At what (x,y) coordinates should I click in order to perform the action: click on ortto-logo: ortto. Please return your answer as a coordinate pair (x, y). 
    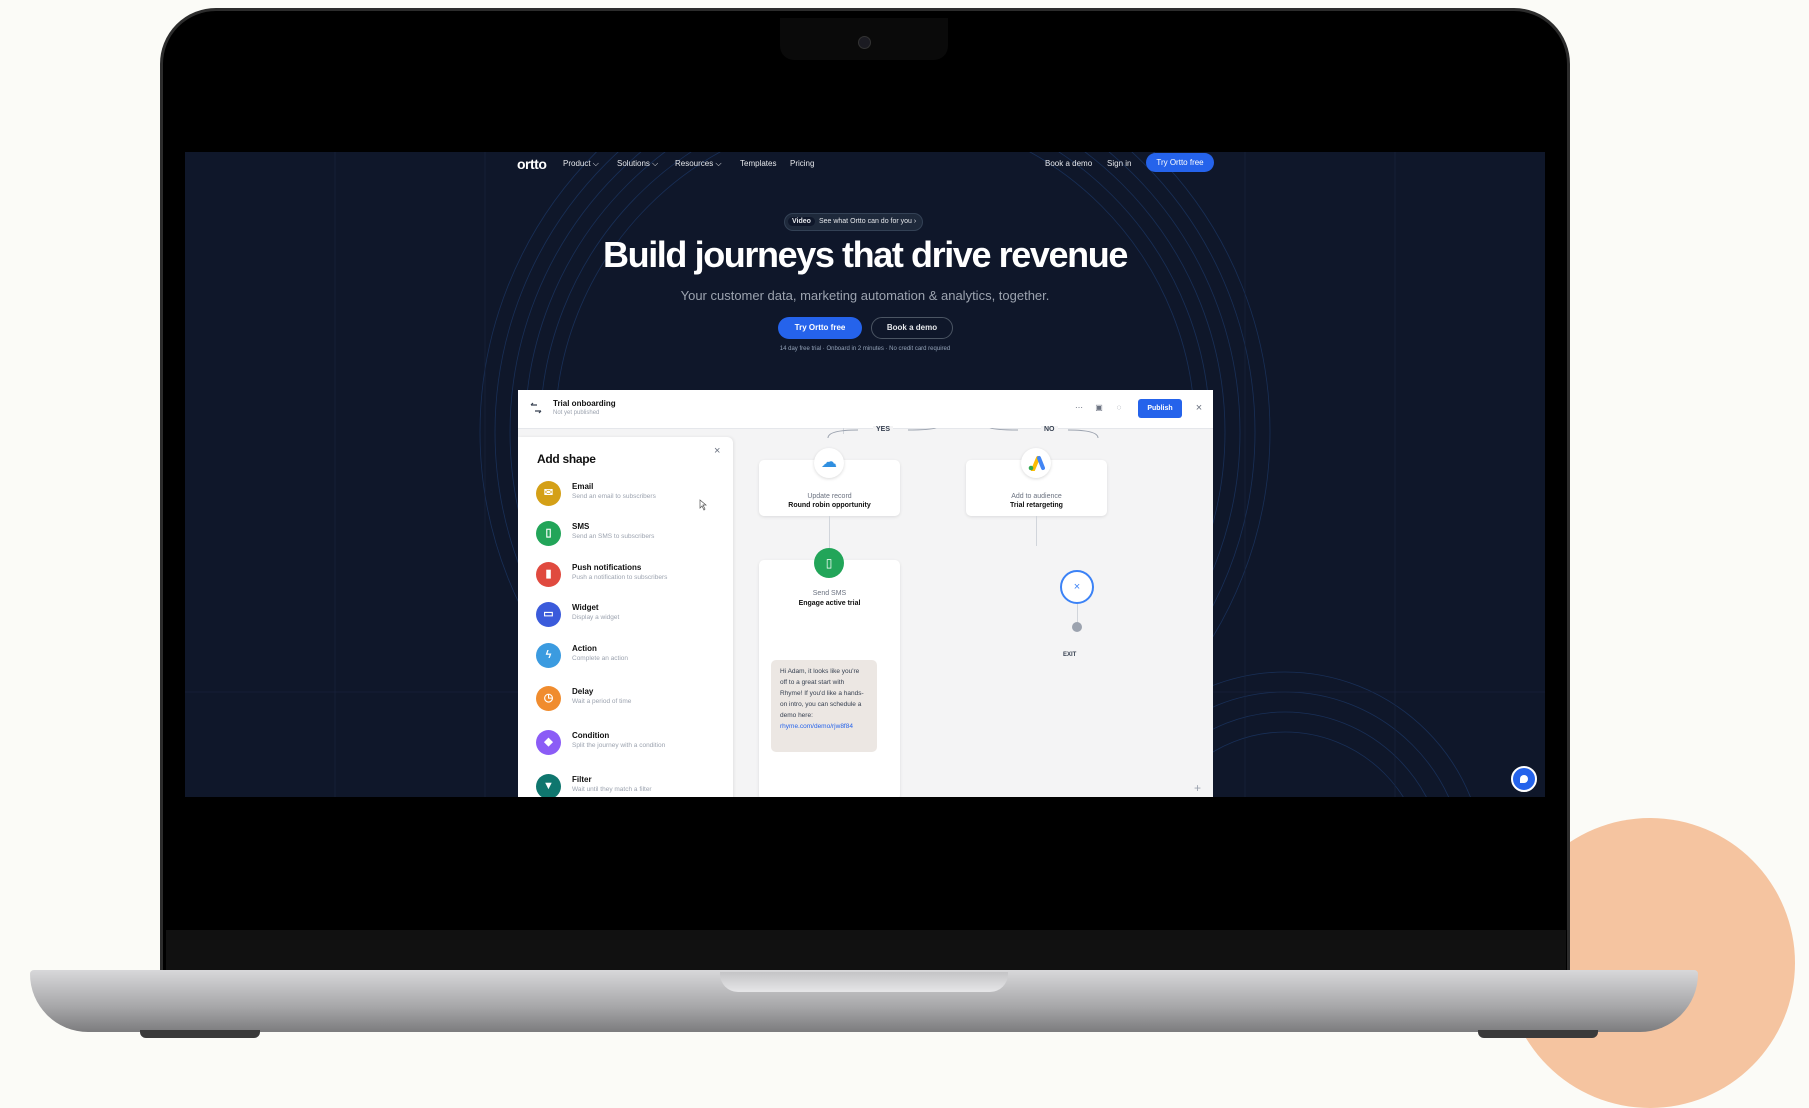
    Looking at the image, I should click on (532, 164).